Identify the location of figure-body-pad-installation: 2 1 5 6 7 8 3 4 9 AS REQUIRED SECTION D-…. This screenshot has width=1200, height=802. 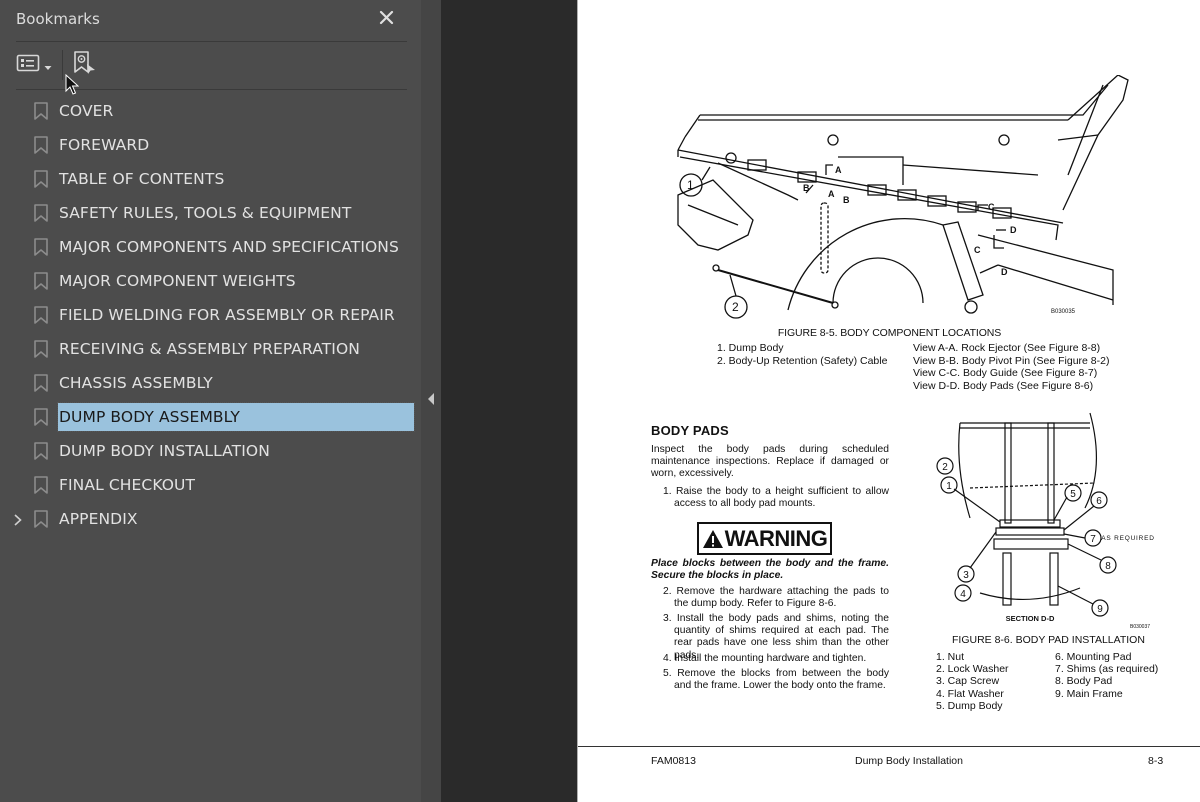
(1045, 521).